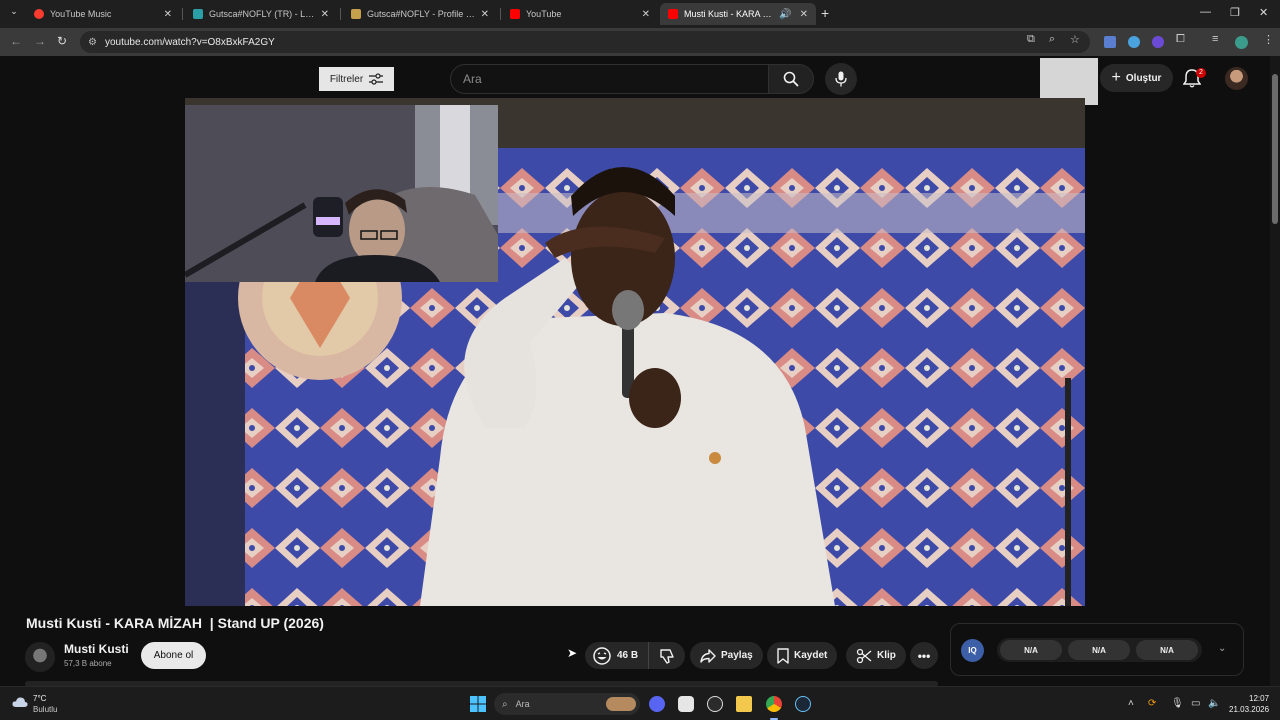  I want to click on restore-icon: ❐, so click(1235, 12).